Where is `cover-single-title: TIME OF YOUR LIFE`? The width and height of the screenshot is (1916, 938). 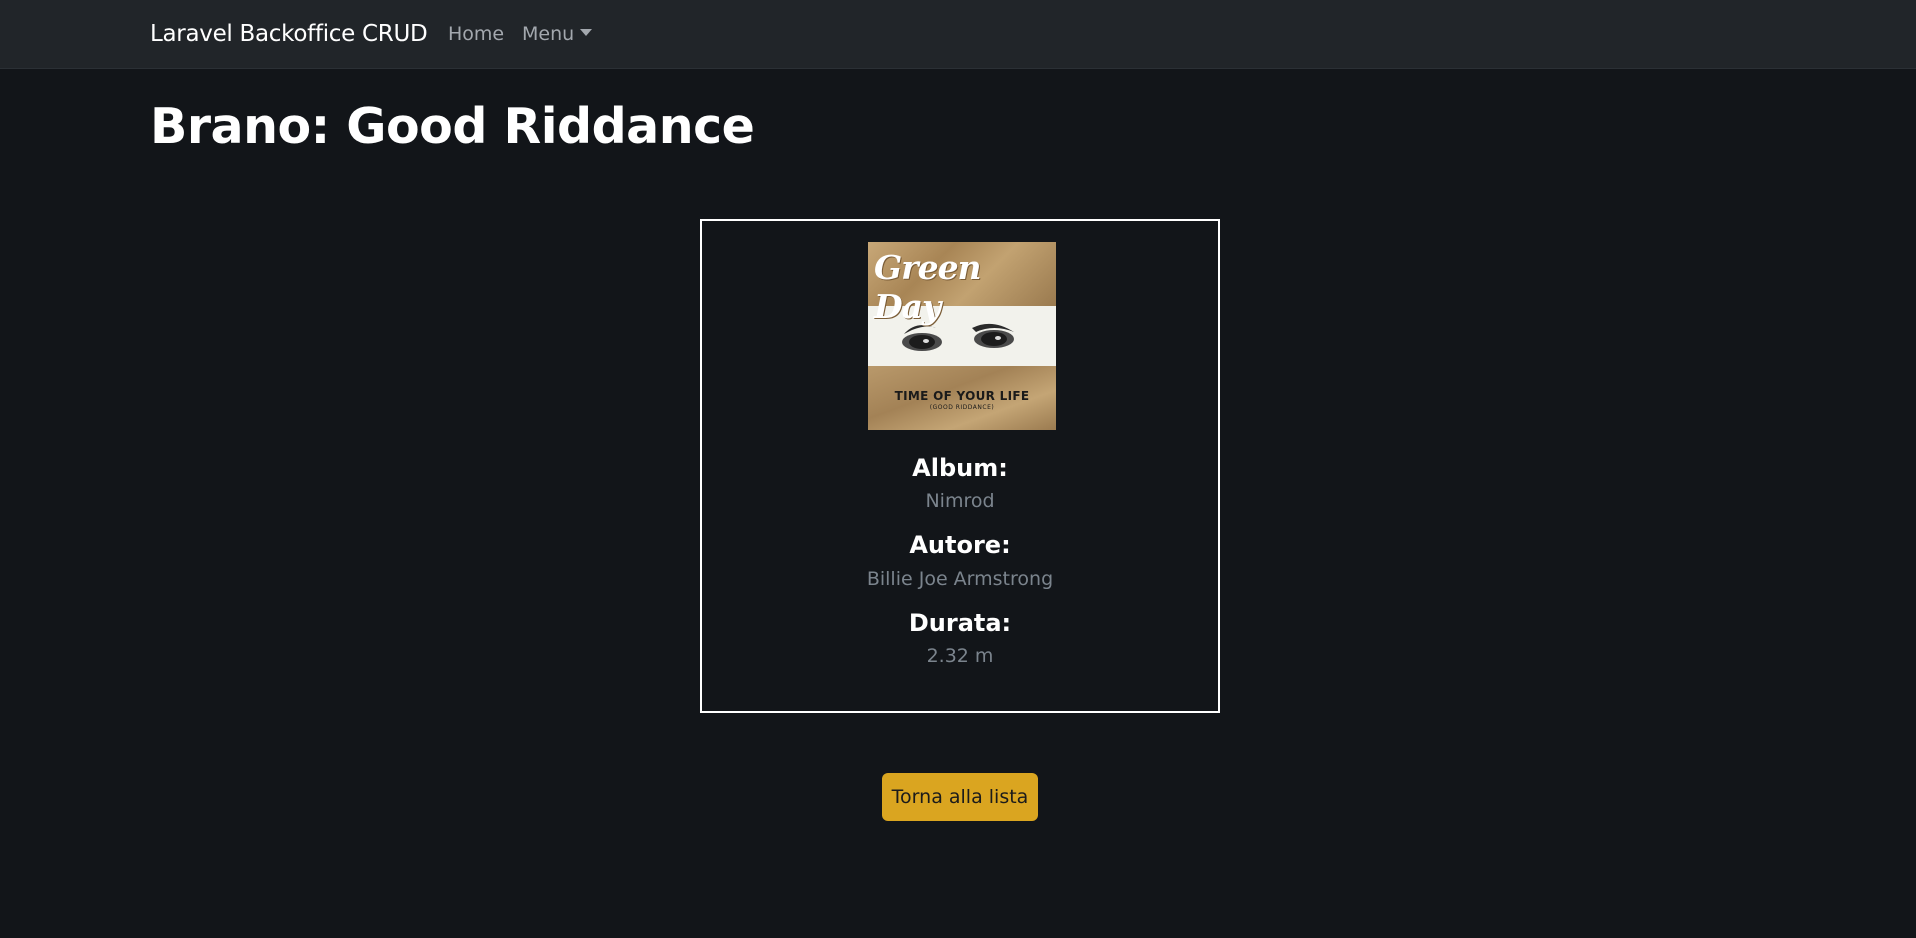 cover-single-title: TIME OF YOUR LIFE is located at coordinates (962, 396).